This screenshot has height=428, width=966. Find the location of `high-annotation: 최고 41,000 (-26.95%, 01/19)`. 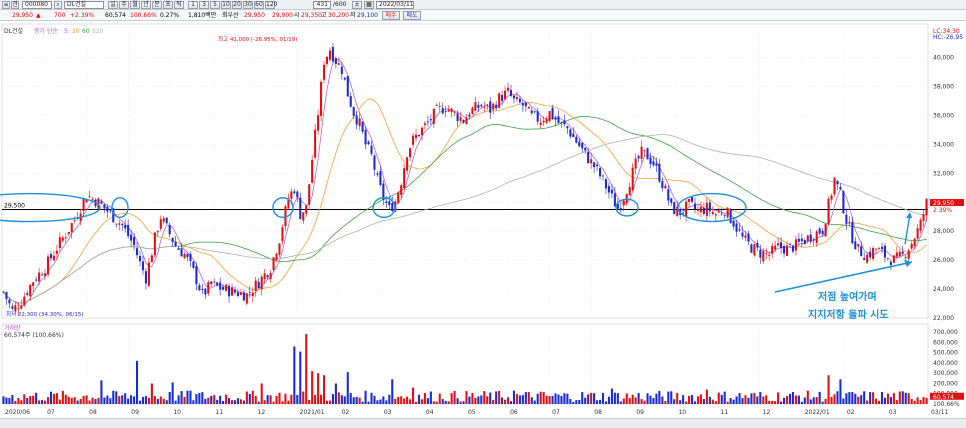

high-annotation: 최고 41,000 (-26.95%, 01/19) is located at coordinates (257, 39).